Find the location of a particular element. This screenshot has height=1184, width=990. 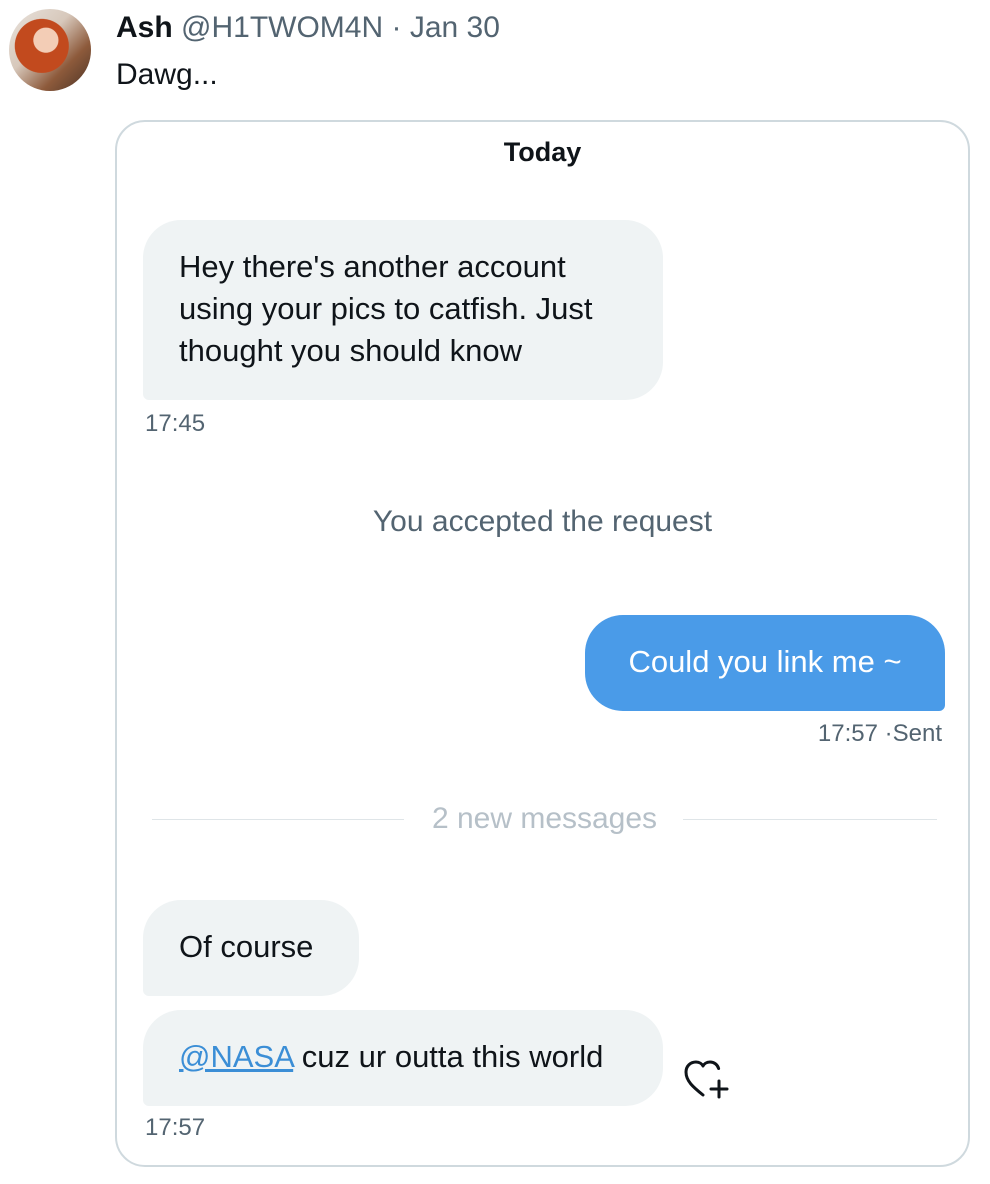

day-label: Today is located at coordinates (542, 152).